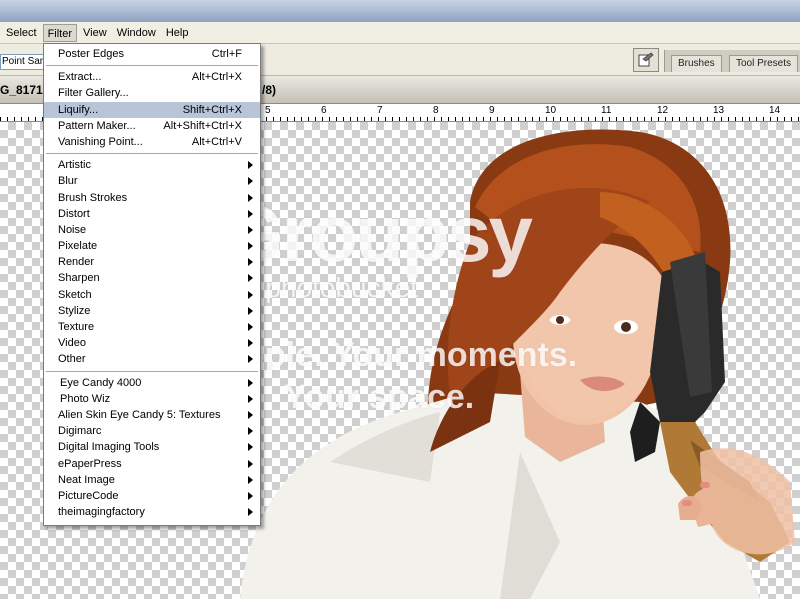 This screenshot has width=800, height=599. Describe the element at coordinates (139, 414) in the screenshot. I see `menu-item-label: Alien Skin Eye Candy 5: Textures` at that location.